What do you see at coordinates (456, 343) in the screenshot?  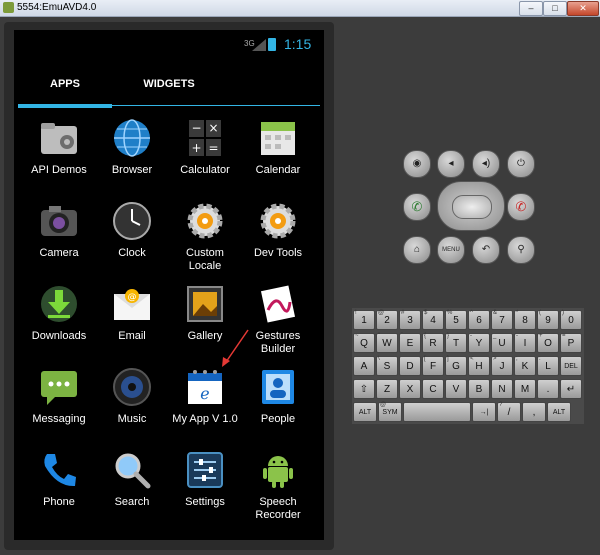 I see `key-t: T}` at bounding box center [456, 343].